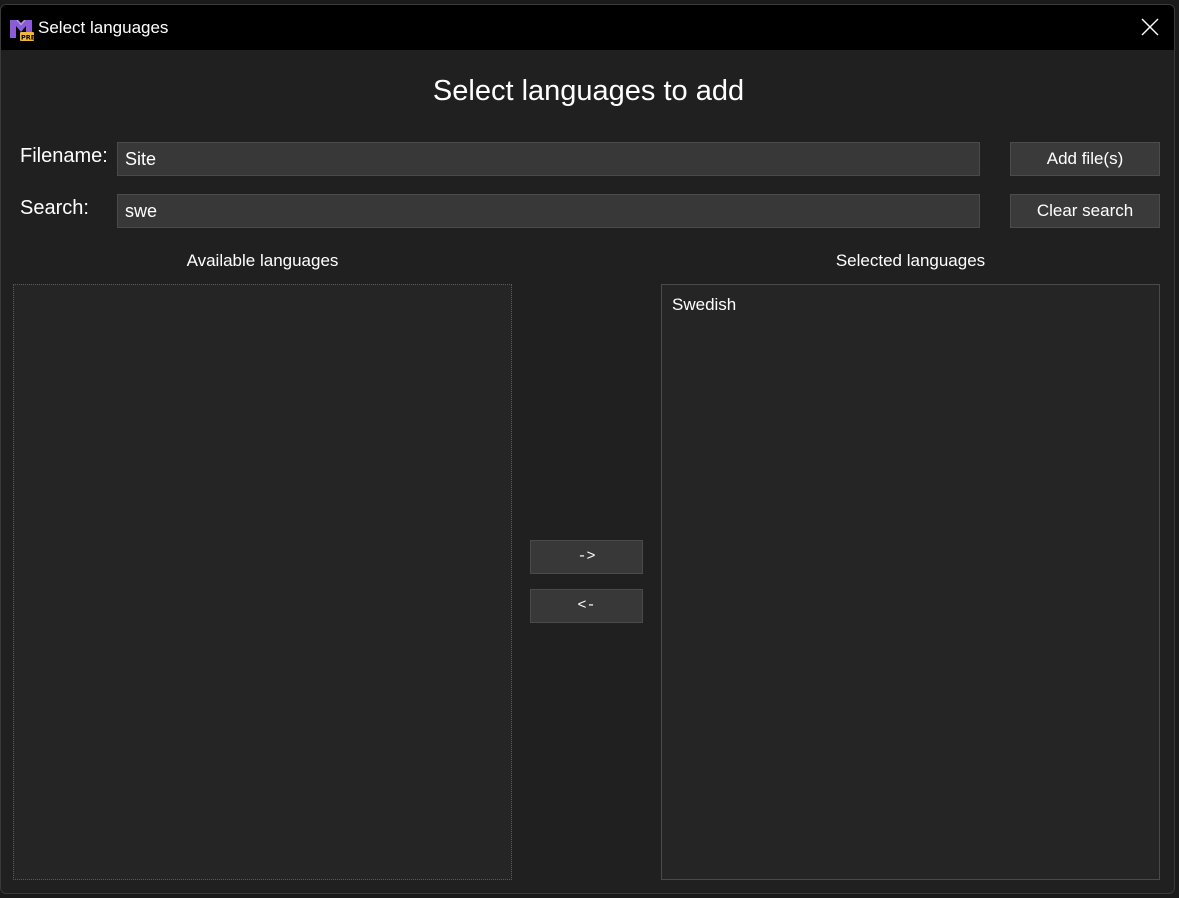  Describe the element at coordinates (548, 211) in the screenshot. I see `search-input` at that location.